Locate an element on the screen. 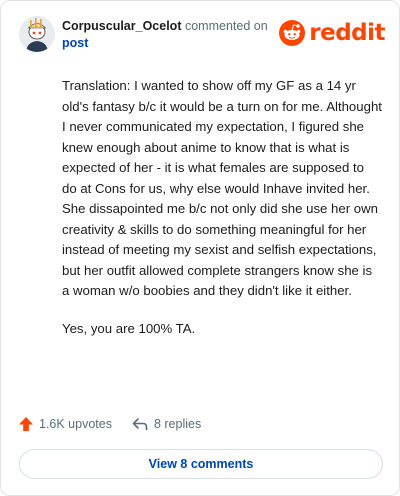 The width and height of the screenshot is (400, 496). comment-paragraph: Yes, you are 100% TA. is located at coordinates (129, 328).